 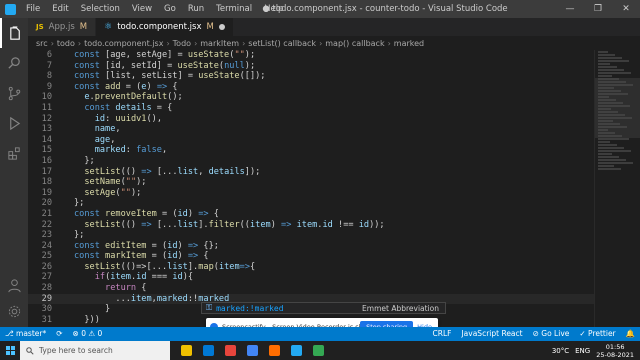 What do you see at coordinates (193, 266) in the screenshot?
I see `code-token: ].` at bounding box center [193, 266].